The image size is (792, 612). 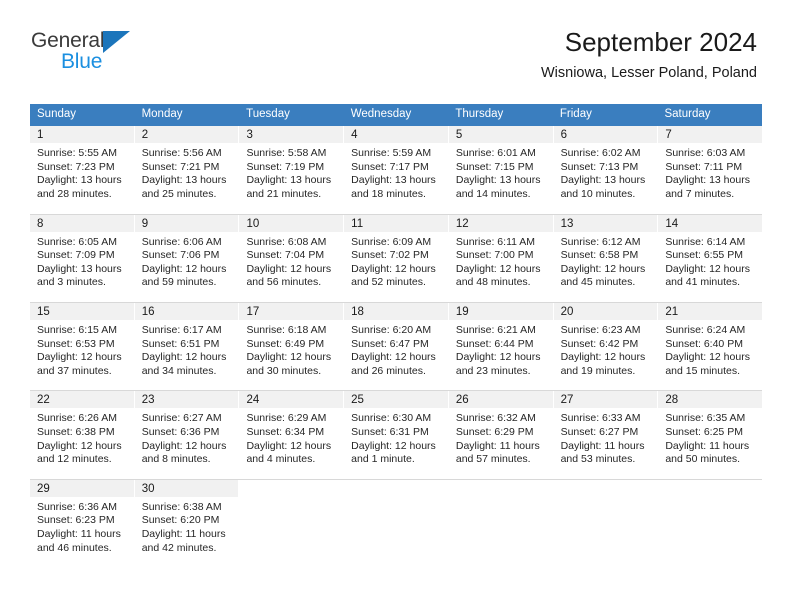 I want to click on sunrise-text: Sunrise: 6:35 AM, so click(x=705, y=418).